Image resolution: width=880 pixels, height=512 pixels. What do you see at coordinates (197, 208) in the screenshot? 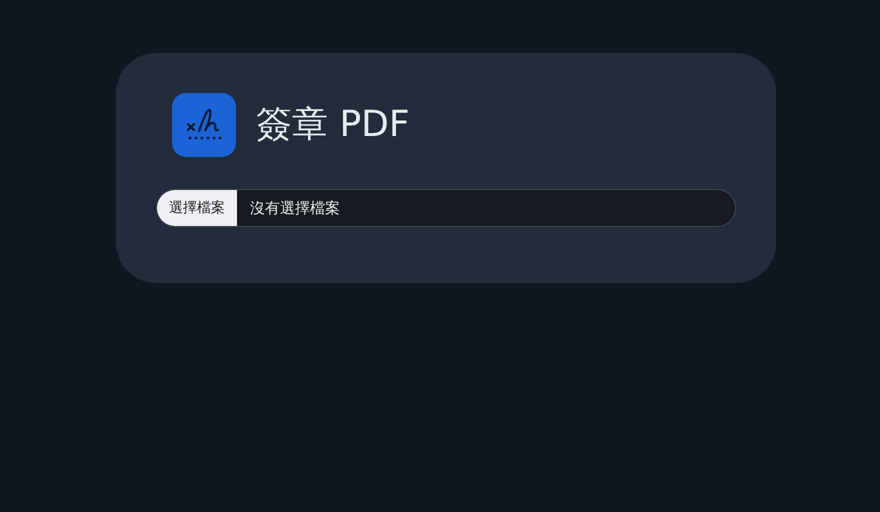
I see `choose-file-button: 選擇檔案` at bounding box center [197, 208].